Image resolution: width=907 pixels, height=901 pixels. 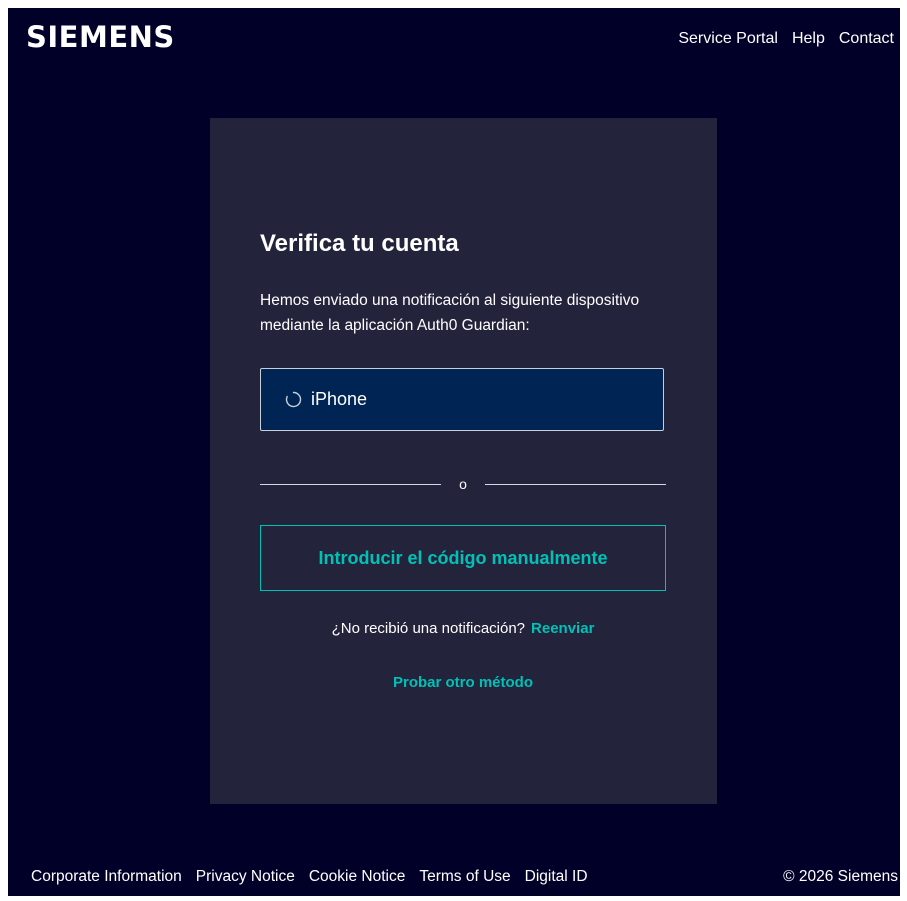 What do you see at coordinates (428, 628) in the screenshot?
I see `resend-prompt: ¿No recibió una notificación?` at bounding box center [428, 628].